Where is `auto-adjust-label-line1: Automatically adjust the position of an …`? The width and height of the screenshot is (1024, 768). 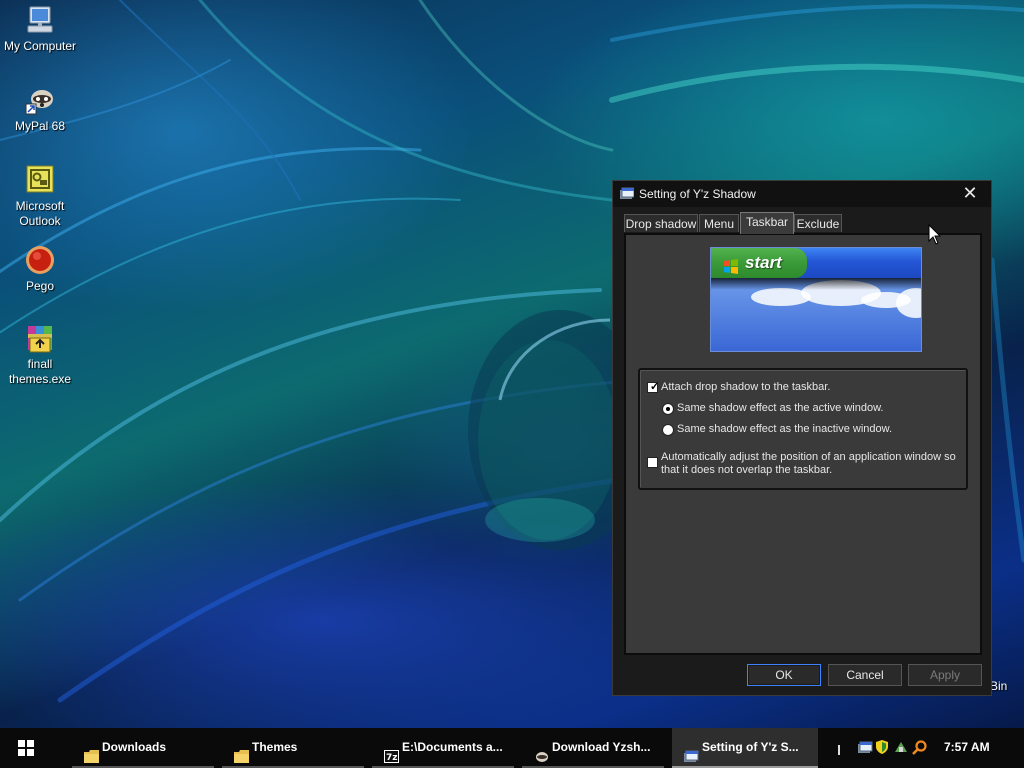 auto-adjust-label-line1: Automatically adjust the position of an … is located at coordinates (808, 457).